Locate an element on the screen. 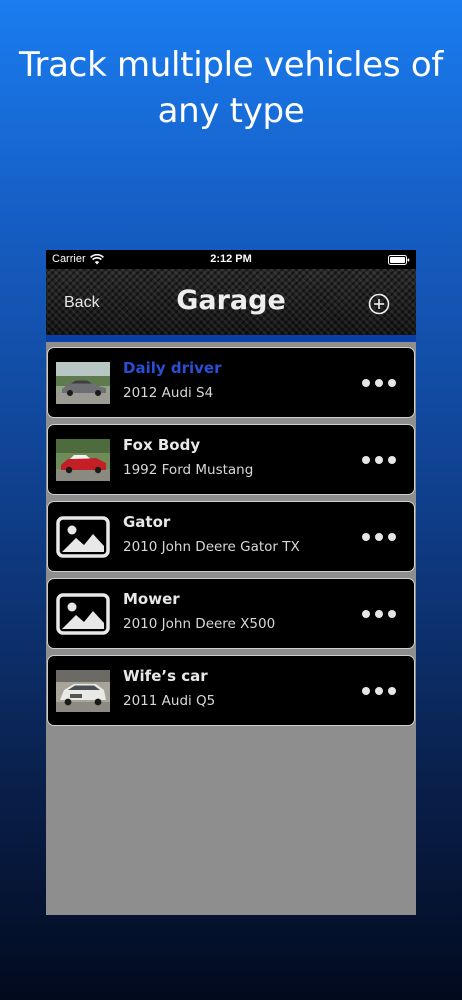 The image size is (462, 1000). vehicle-photo-white-suv is located at coordinates (83, 691).